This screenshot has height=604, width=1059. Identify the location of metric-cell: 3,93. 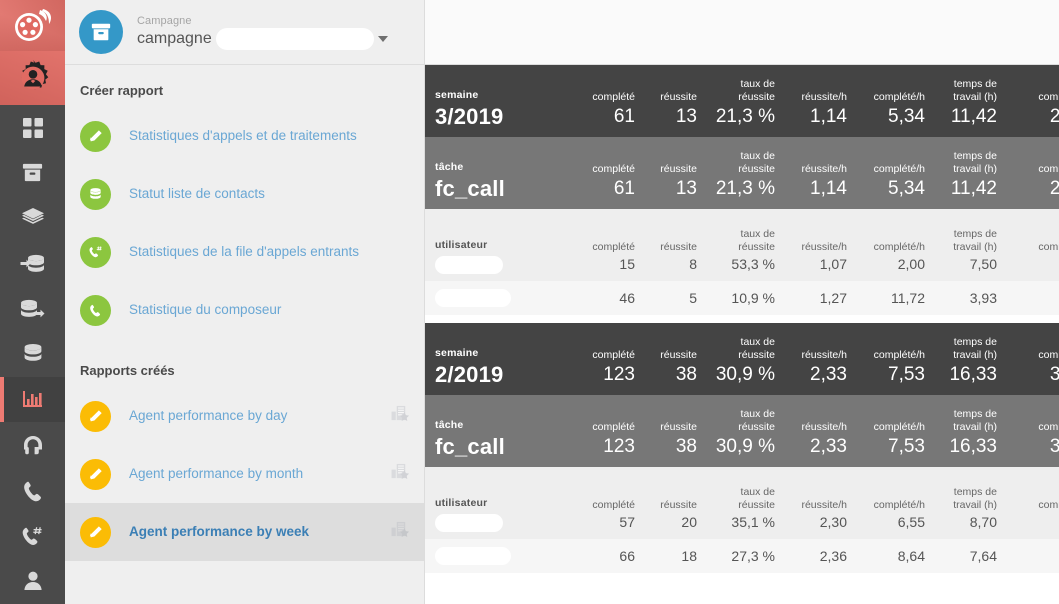
(961, 298).